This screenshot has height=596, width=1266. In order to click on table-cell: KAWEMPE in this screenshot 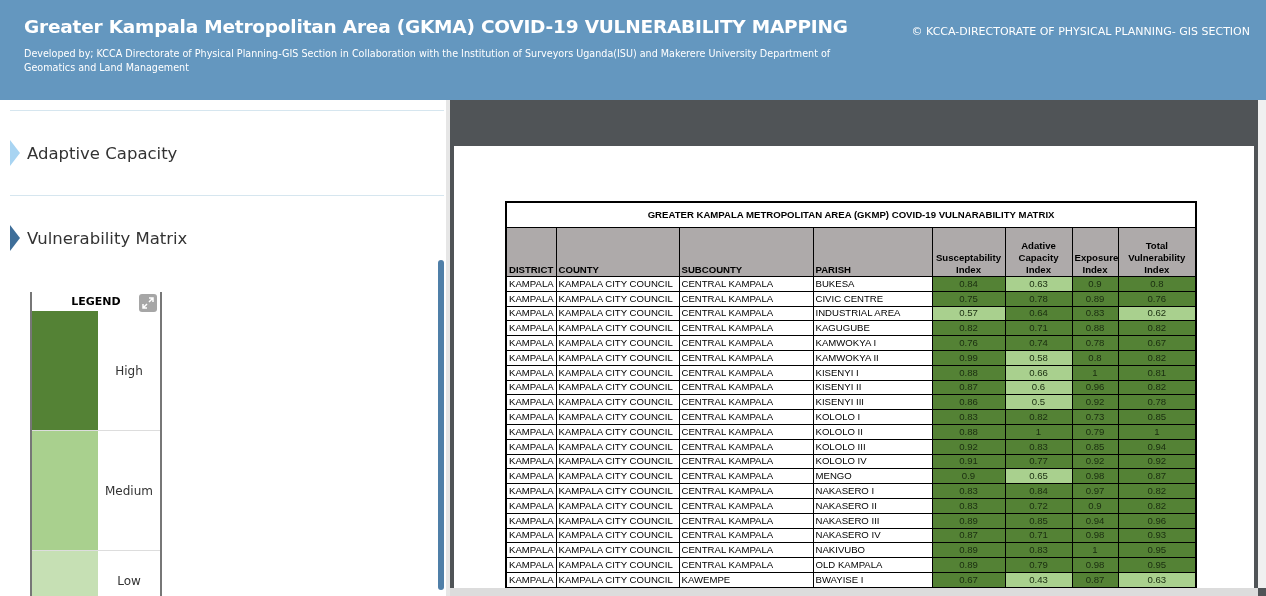, I will do `click(746, 580)`.